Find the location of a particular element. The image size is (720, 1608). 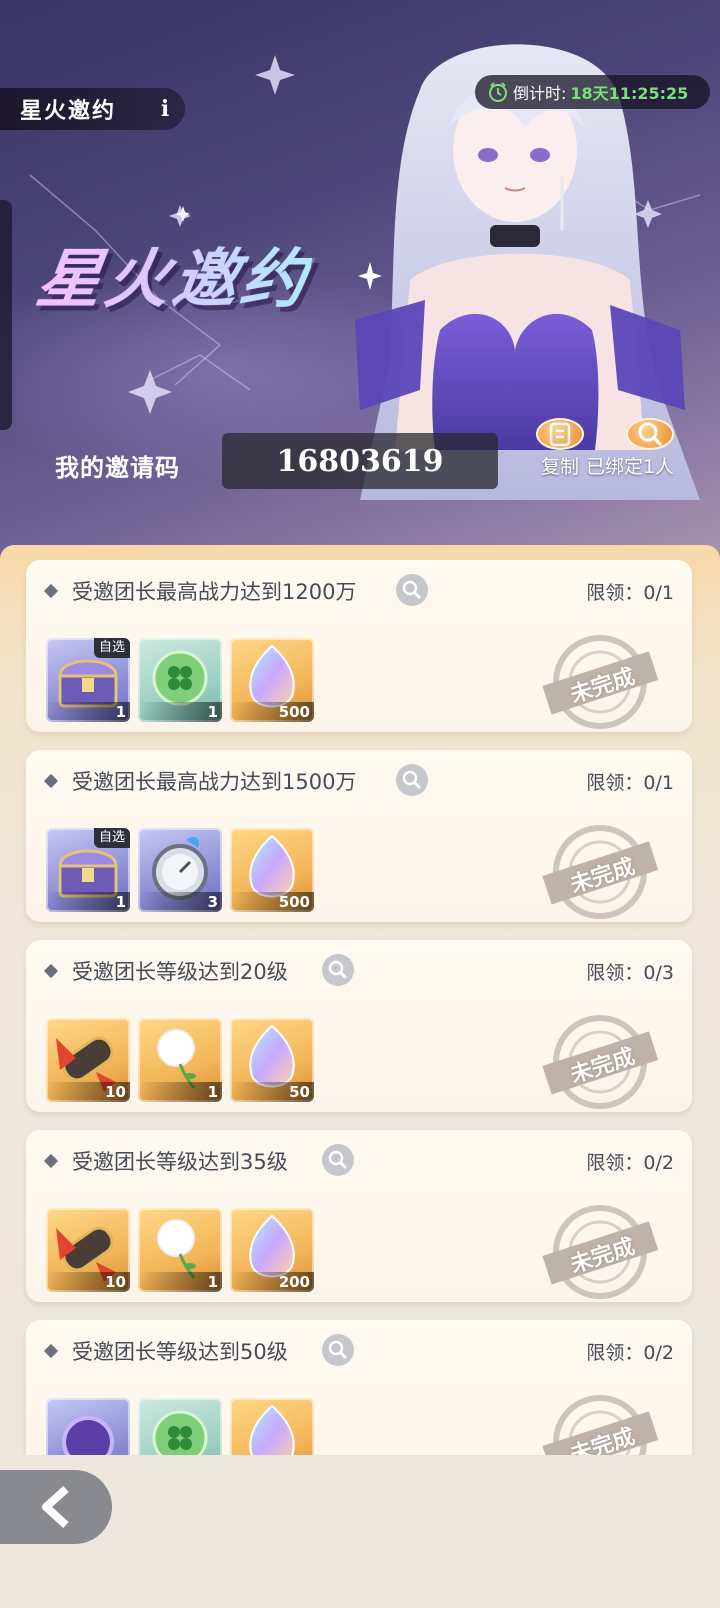

reward-item: 50 is located at coordinates (272, 1060).